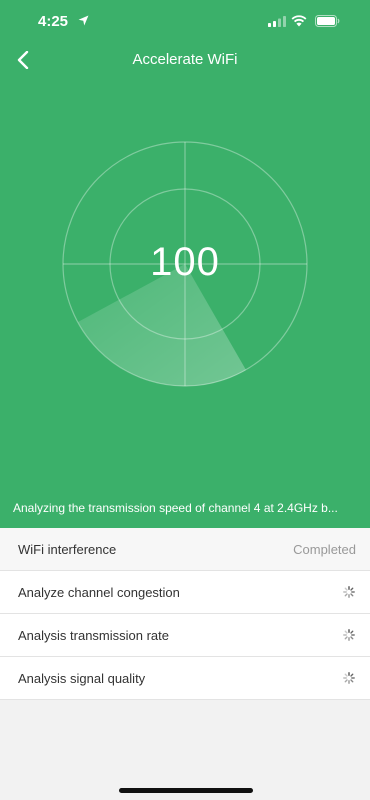  Describe the element at coordinates (93, 635) in the screenshot. I see `check-item-label: Analysis transmission rate` at that location.